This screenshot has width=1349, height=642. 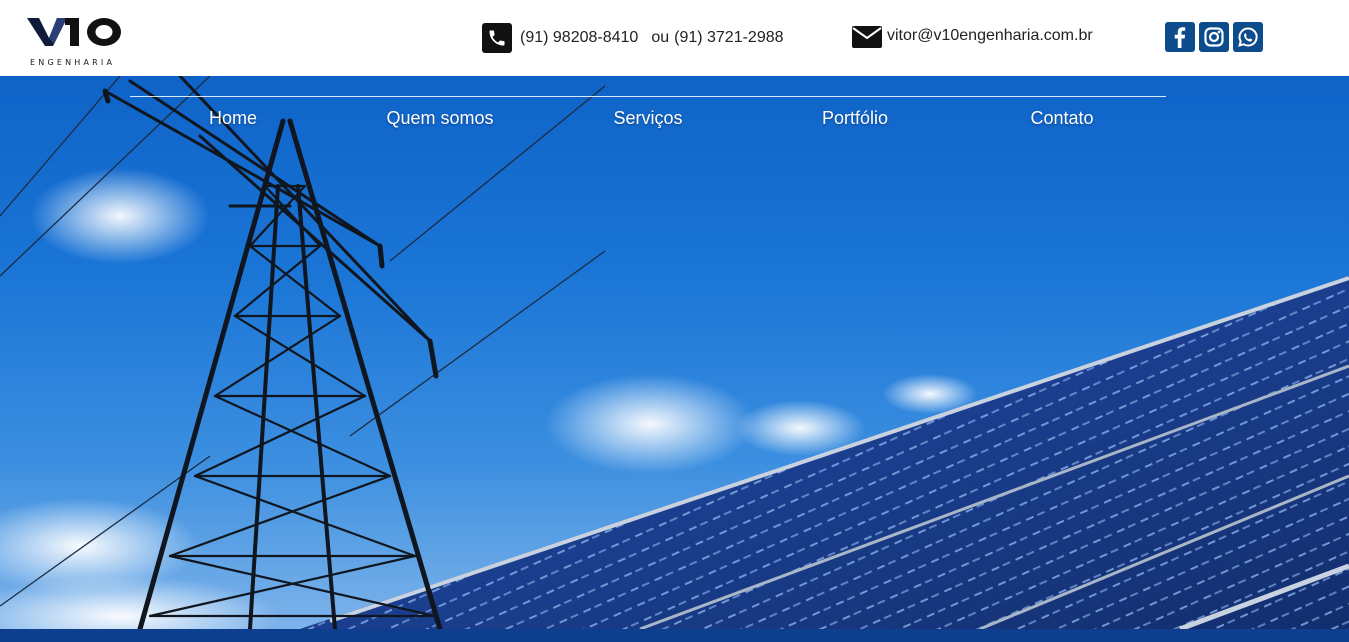 I want to click on nav-contato: Contato, so click(x=1061, y=118).